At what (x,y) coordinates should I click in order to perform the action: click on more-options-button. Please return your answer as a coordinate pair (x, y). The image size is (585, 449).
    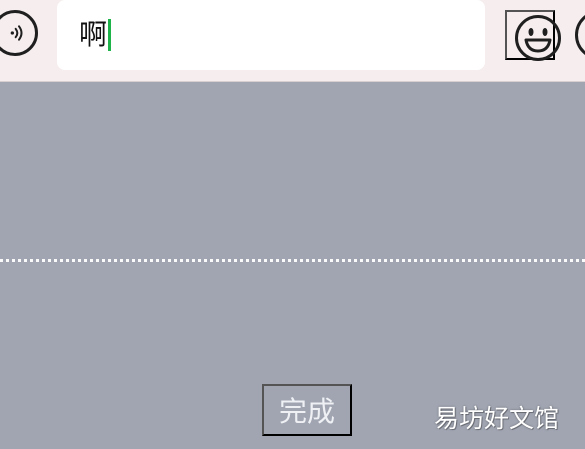
    Looking at the image, I should click on (580, 35).